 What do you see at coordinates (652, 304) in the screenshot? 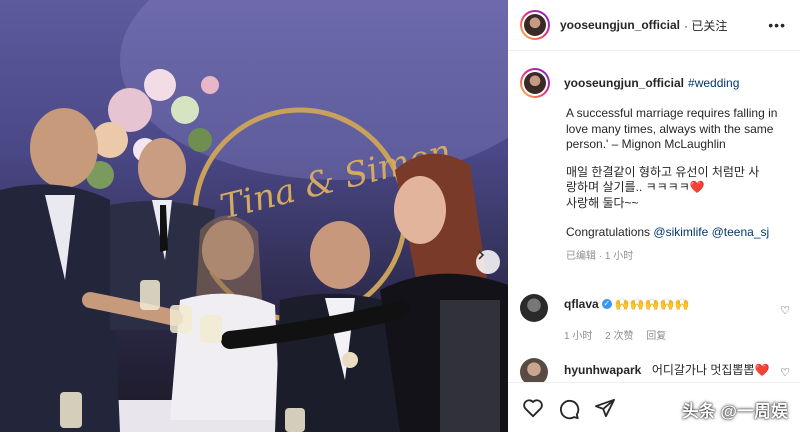
I see `comment-text: 🙌🙌🙌🙌🙌` at bounding box center [652, 304].